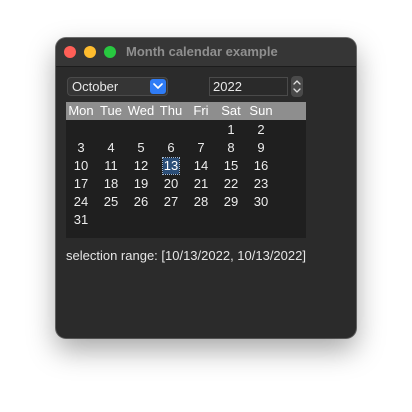 The image size is (412, 412). What do you see at coordinates (141, 166) in the screenshot?
I see `calendar-day-12: 12` at bounding box center [141, 166].